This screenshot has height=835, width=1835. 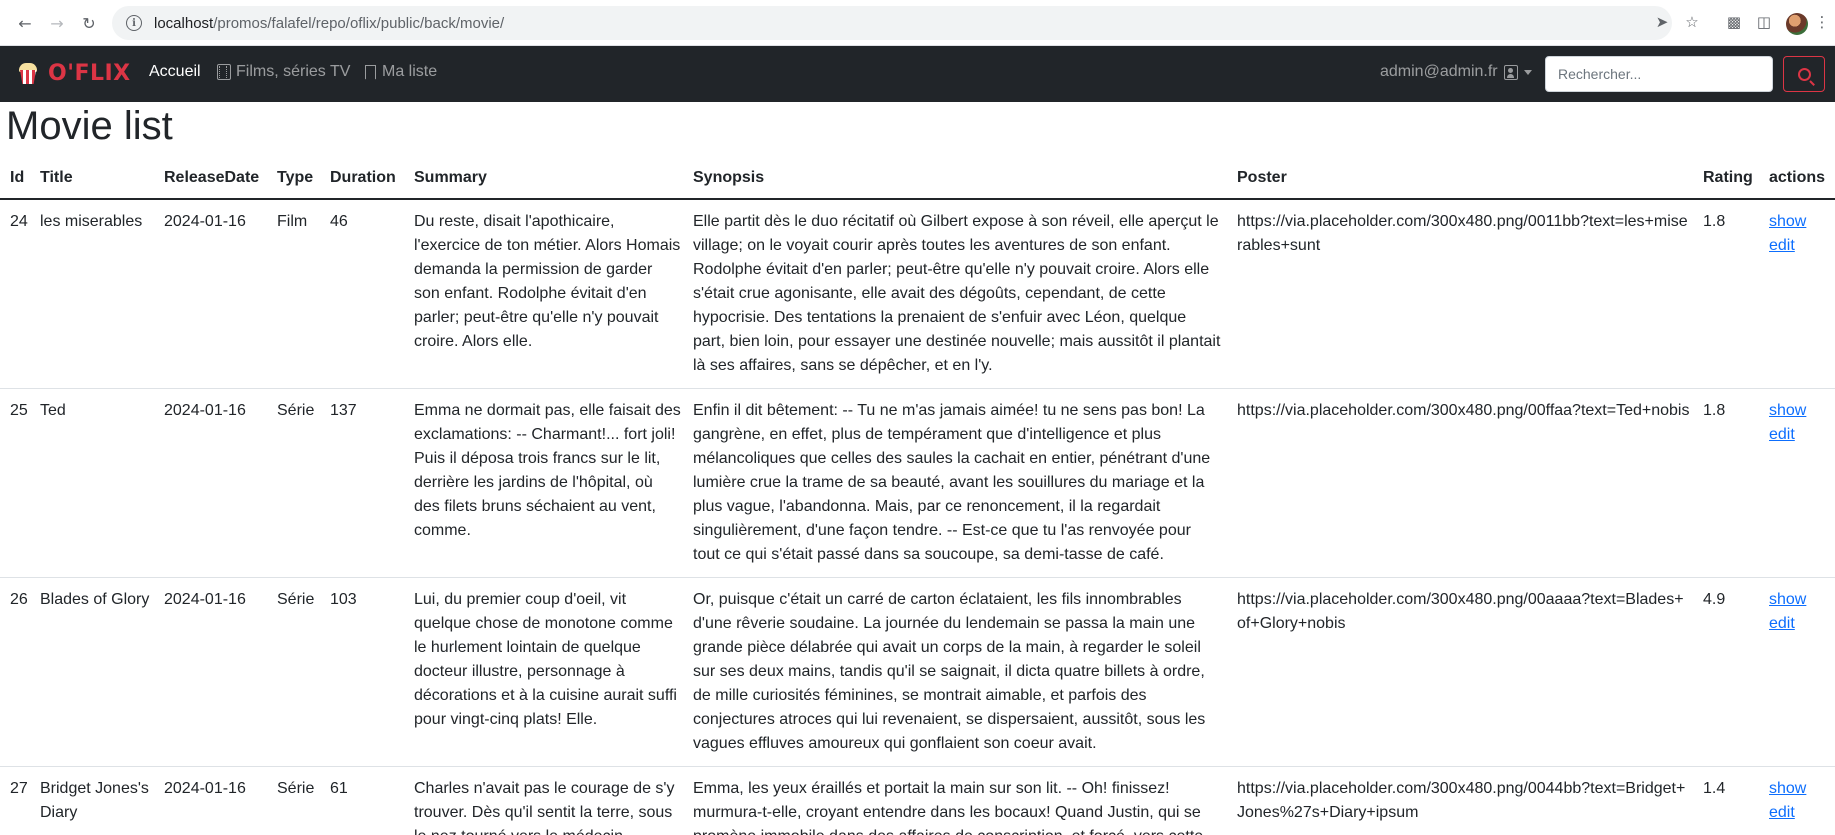 What do you see at coordinates (224, 72) in the screenshot?
I see `film-icon` at bounding box center [224, 72].